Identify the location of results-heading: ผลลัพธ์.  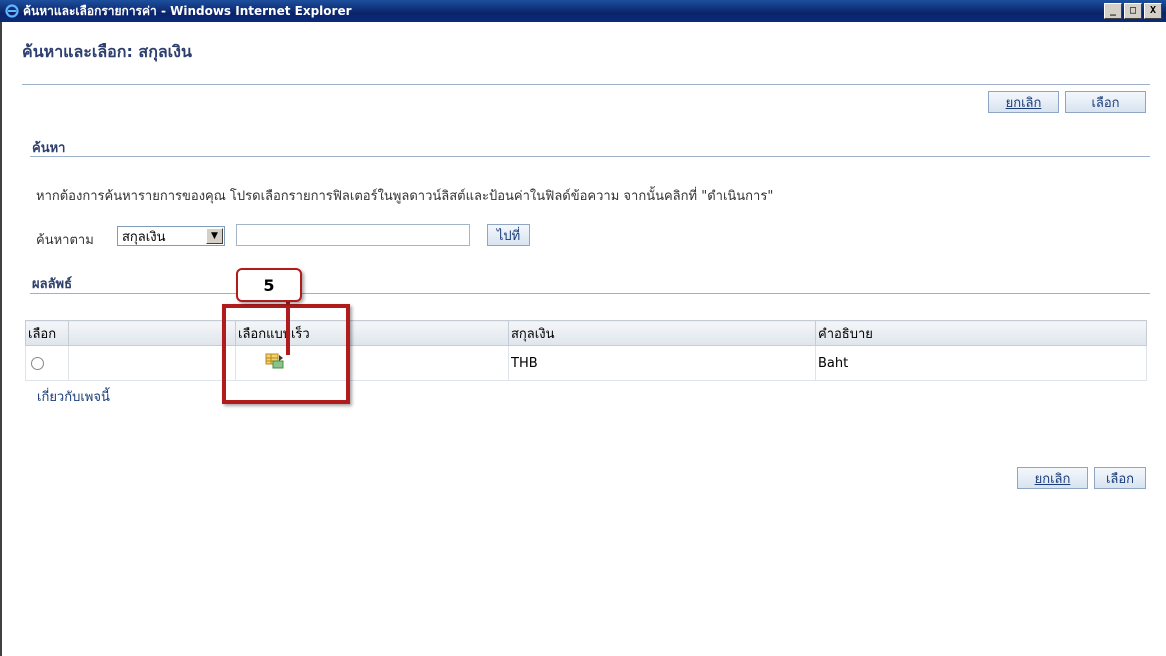
(52, 284).